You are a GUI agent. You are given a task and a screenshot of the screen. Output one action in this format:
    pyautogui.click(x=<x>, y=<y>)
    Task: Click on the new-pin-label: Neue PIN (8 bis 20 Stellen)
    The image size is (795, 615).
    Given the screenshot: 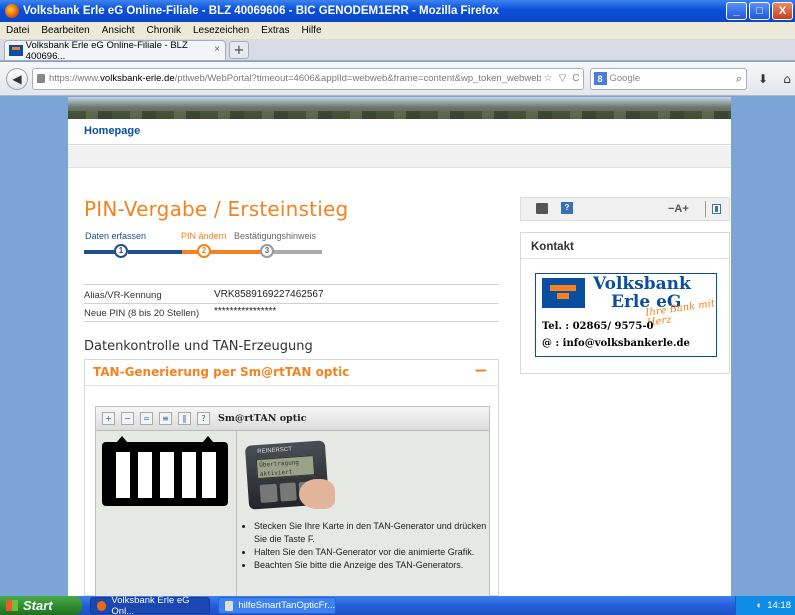 What is the action you would take?
    pyautogui.click(x=142, y=313)
    